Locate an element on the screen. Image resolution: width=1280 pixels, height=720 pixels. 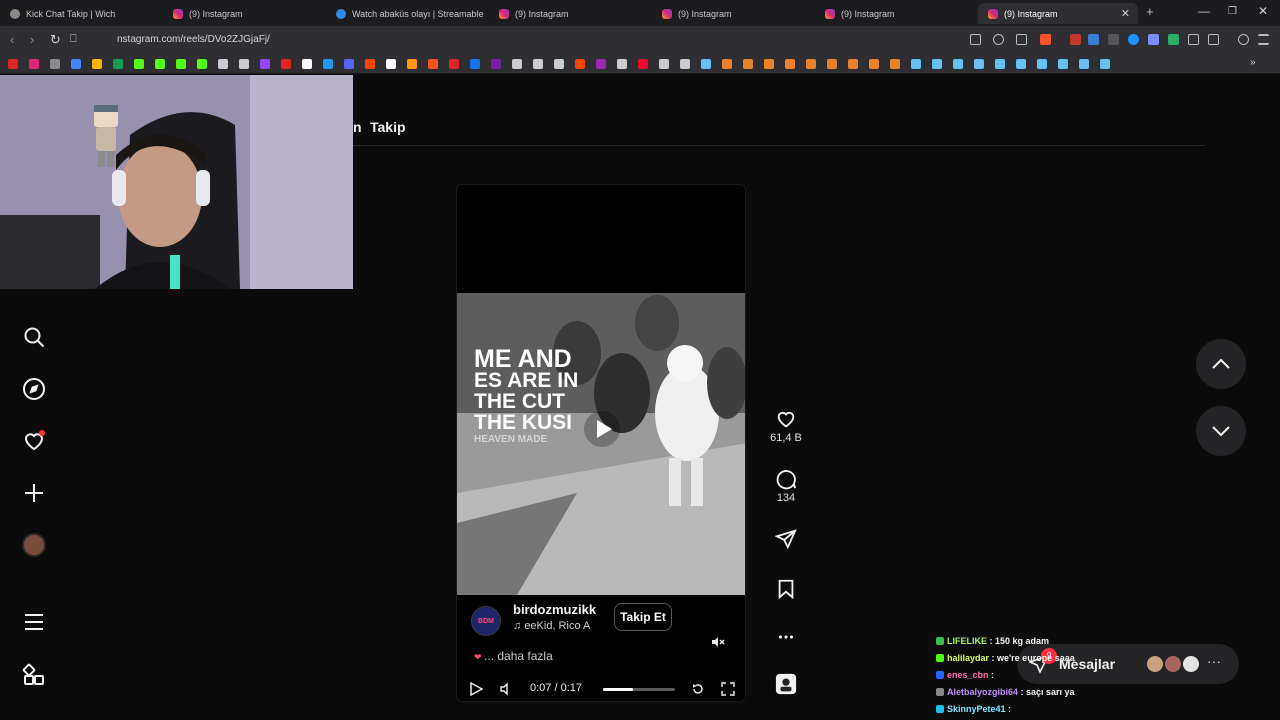
bookmark-page-icon: ⎕ is located at coordinates (73, 39).